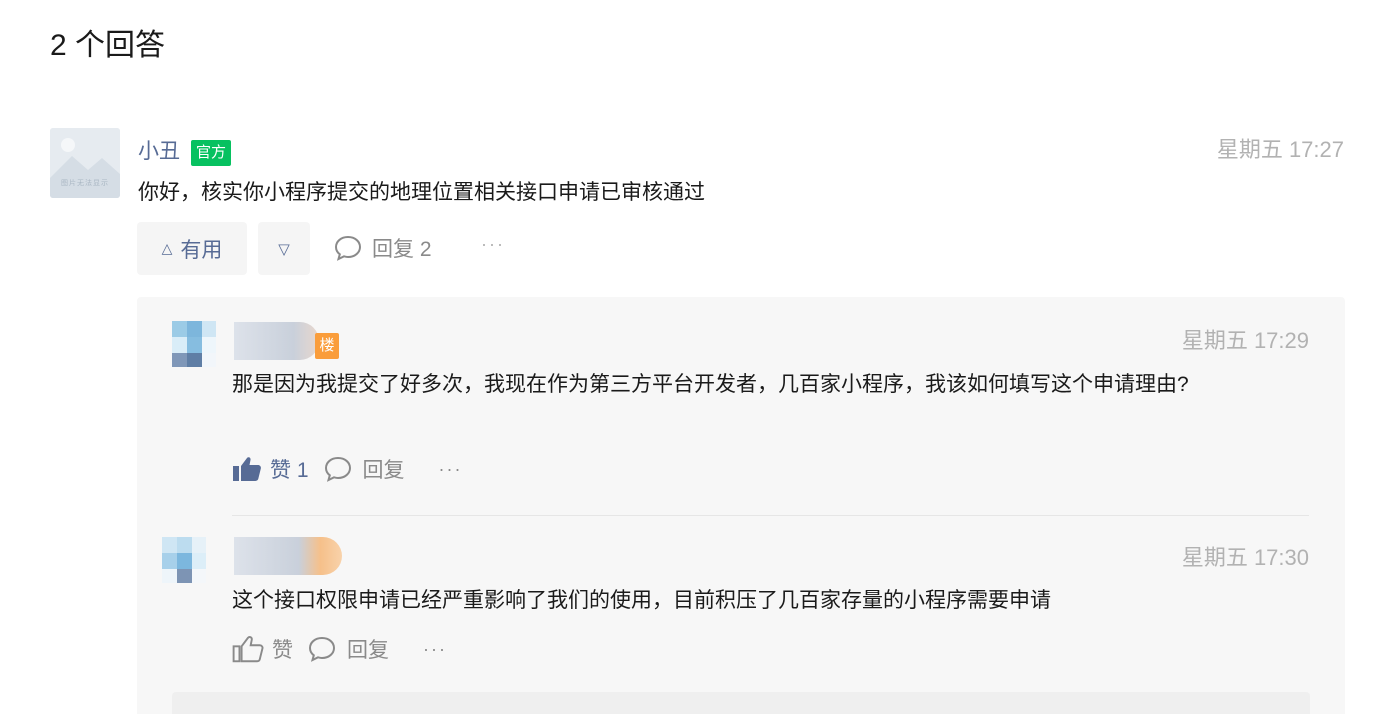 Image resolution: width=1398 pixels, height=714 pixels. What do you see at coordinates (289, 470) in the screenshot?
I see `like-label: 赞 1` at bounding box center [289, 470].